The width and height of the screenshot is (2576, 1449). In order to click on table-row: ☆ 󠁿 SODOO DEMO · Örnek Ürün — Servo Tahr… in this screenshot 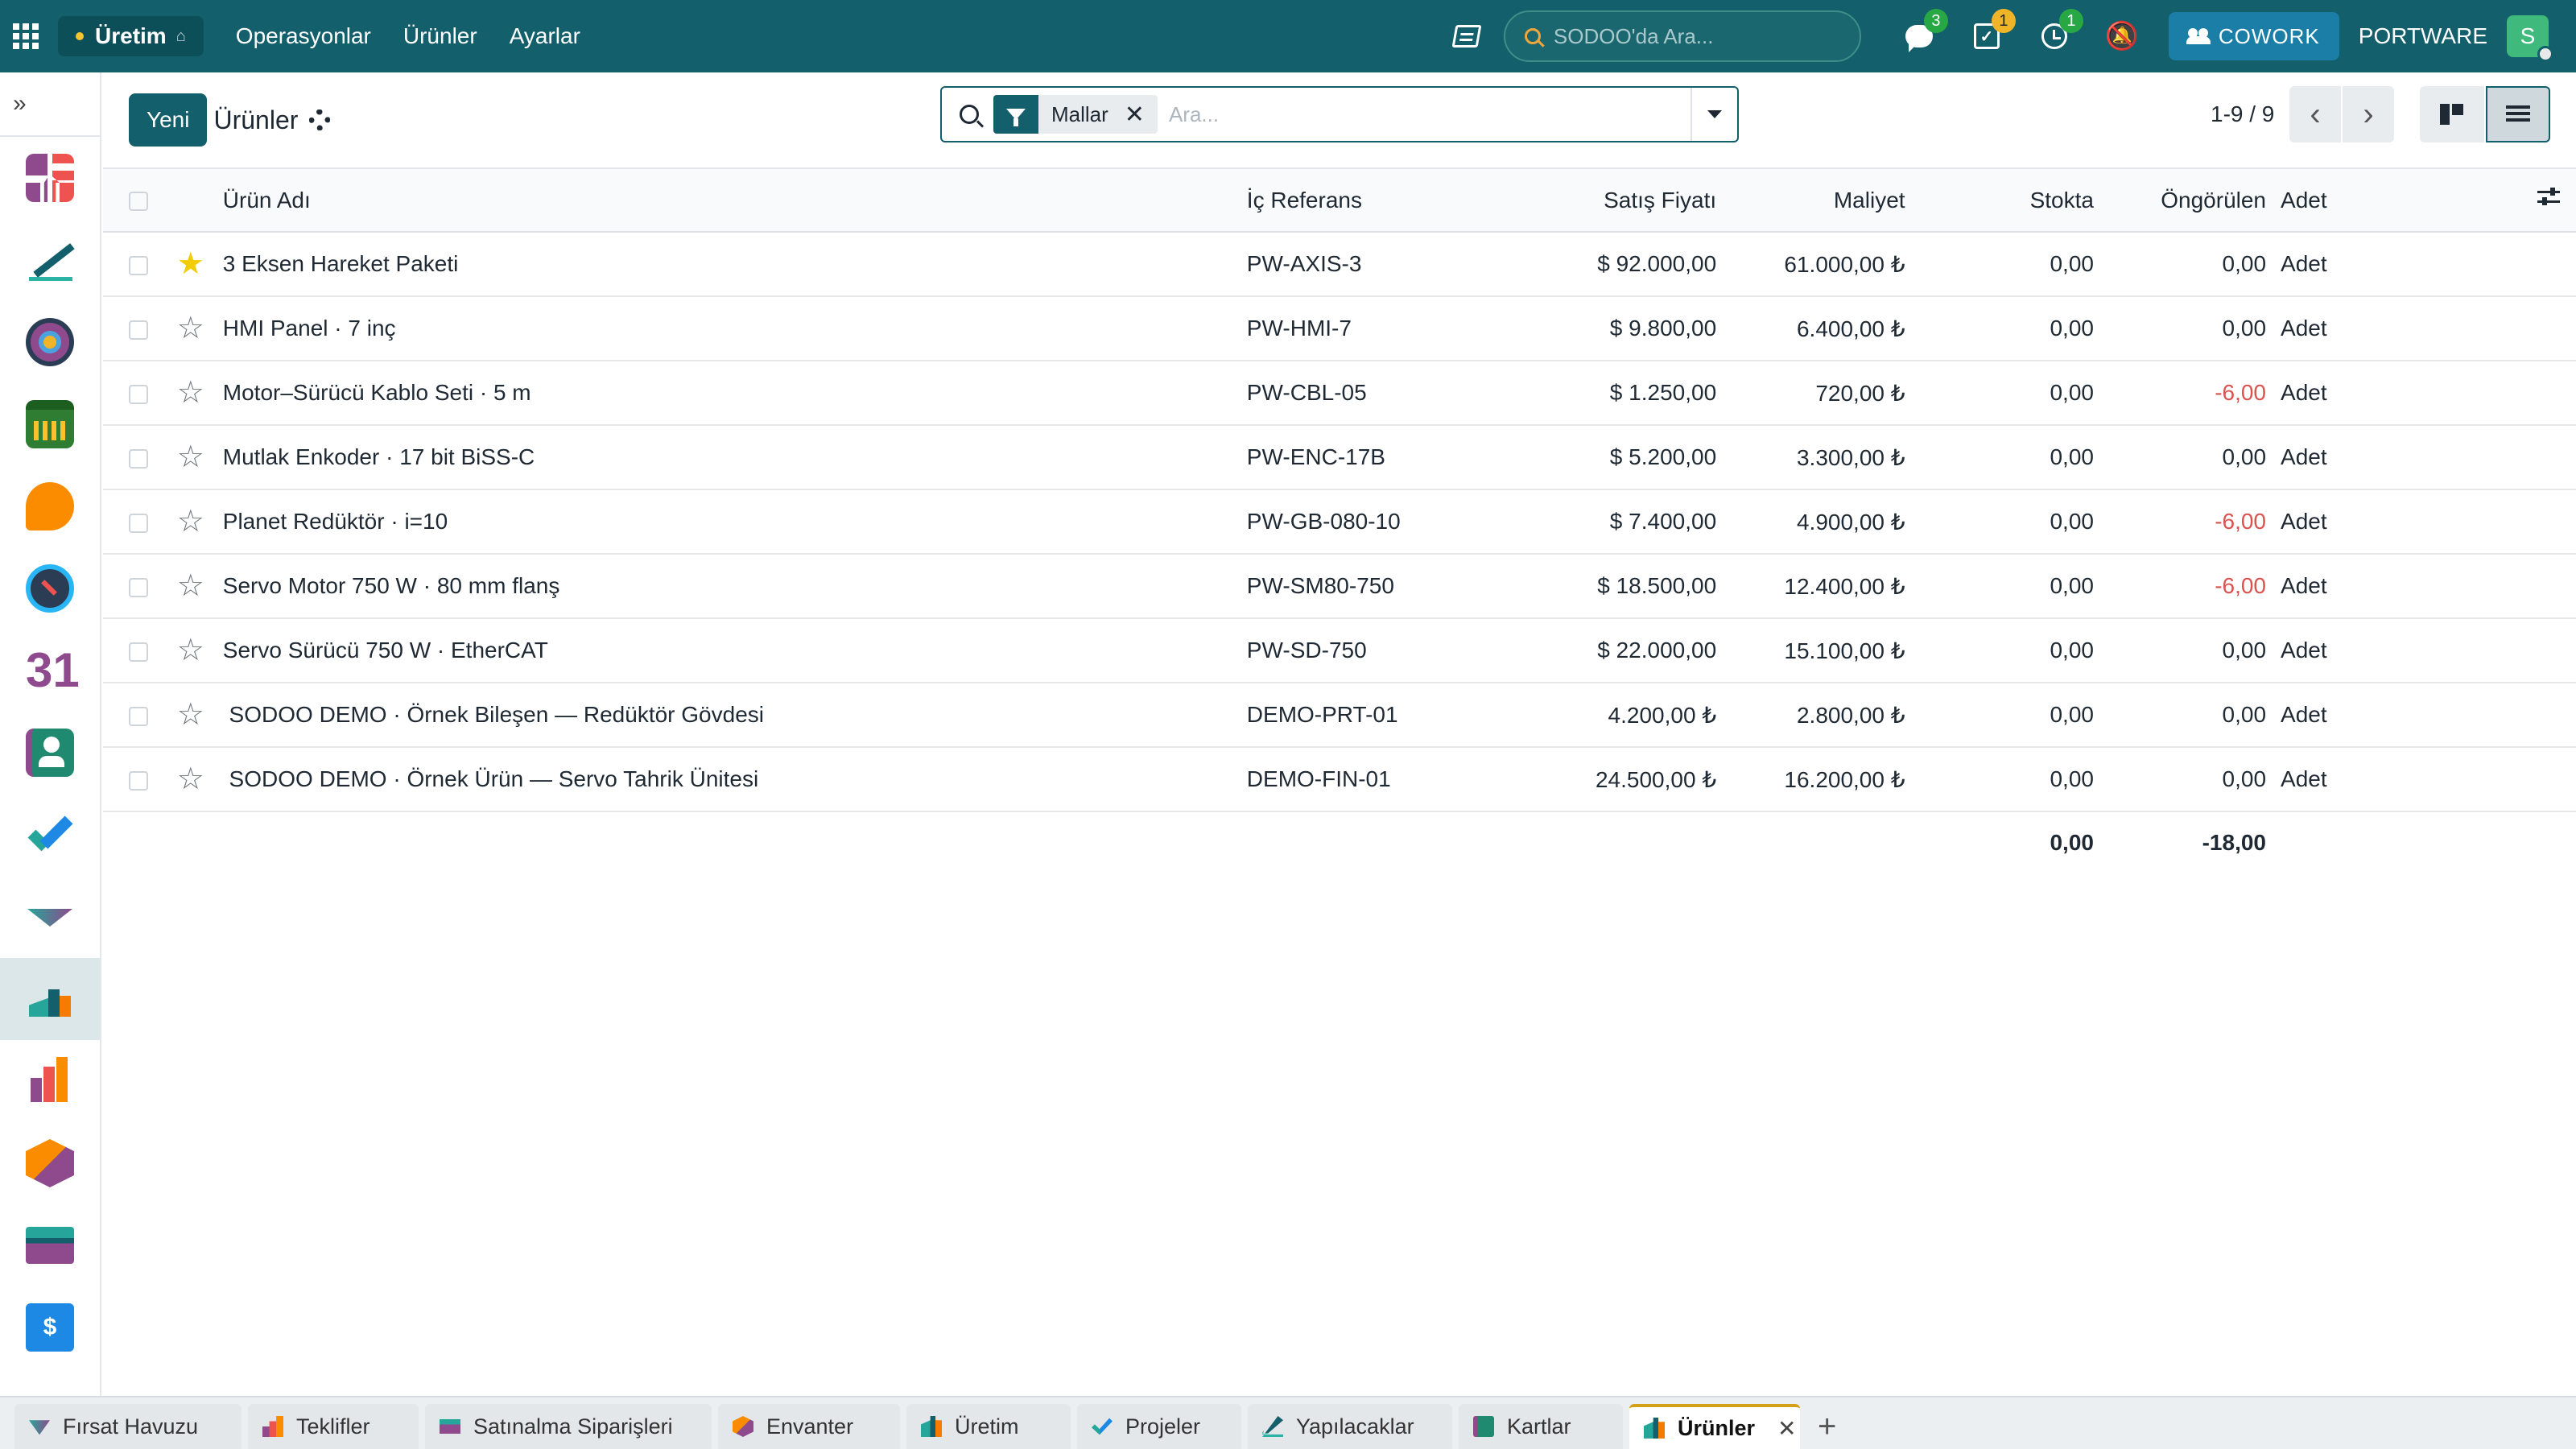, I will do `click(1339, 779)`.